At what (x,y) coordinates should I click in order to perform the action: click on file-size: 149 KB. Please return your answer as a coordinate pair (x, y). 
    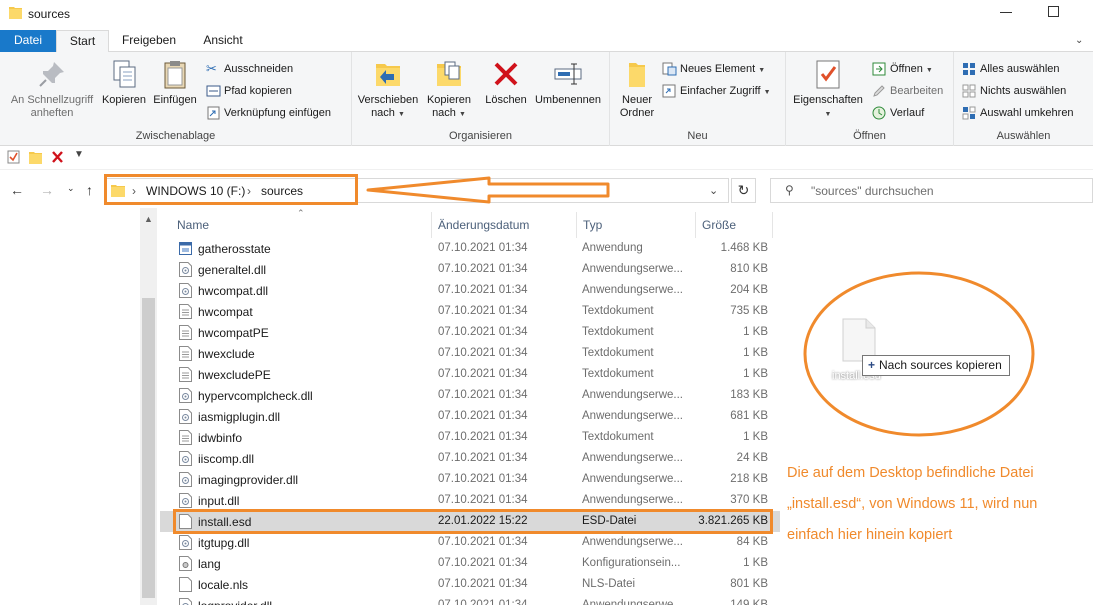
    Looking at the image, I should click on (749, 602).